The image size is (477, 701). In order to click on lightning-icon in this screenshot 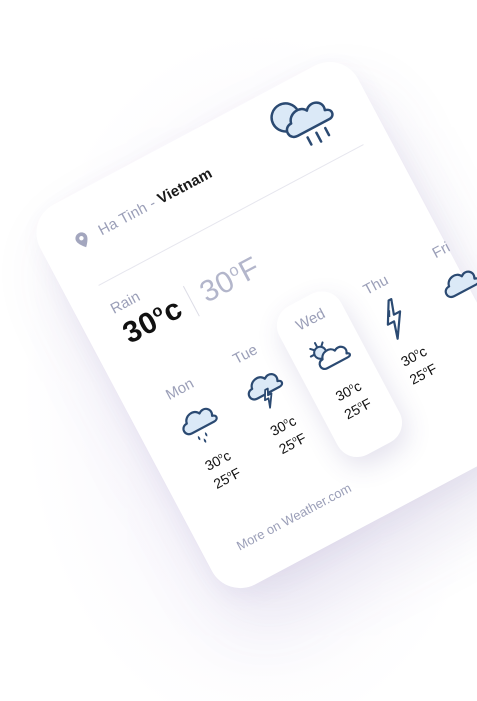, I will do `click(394, 318)`.